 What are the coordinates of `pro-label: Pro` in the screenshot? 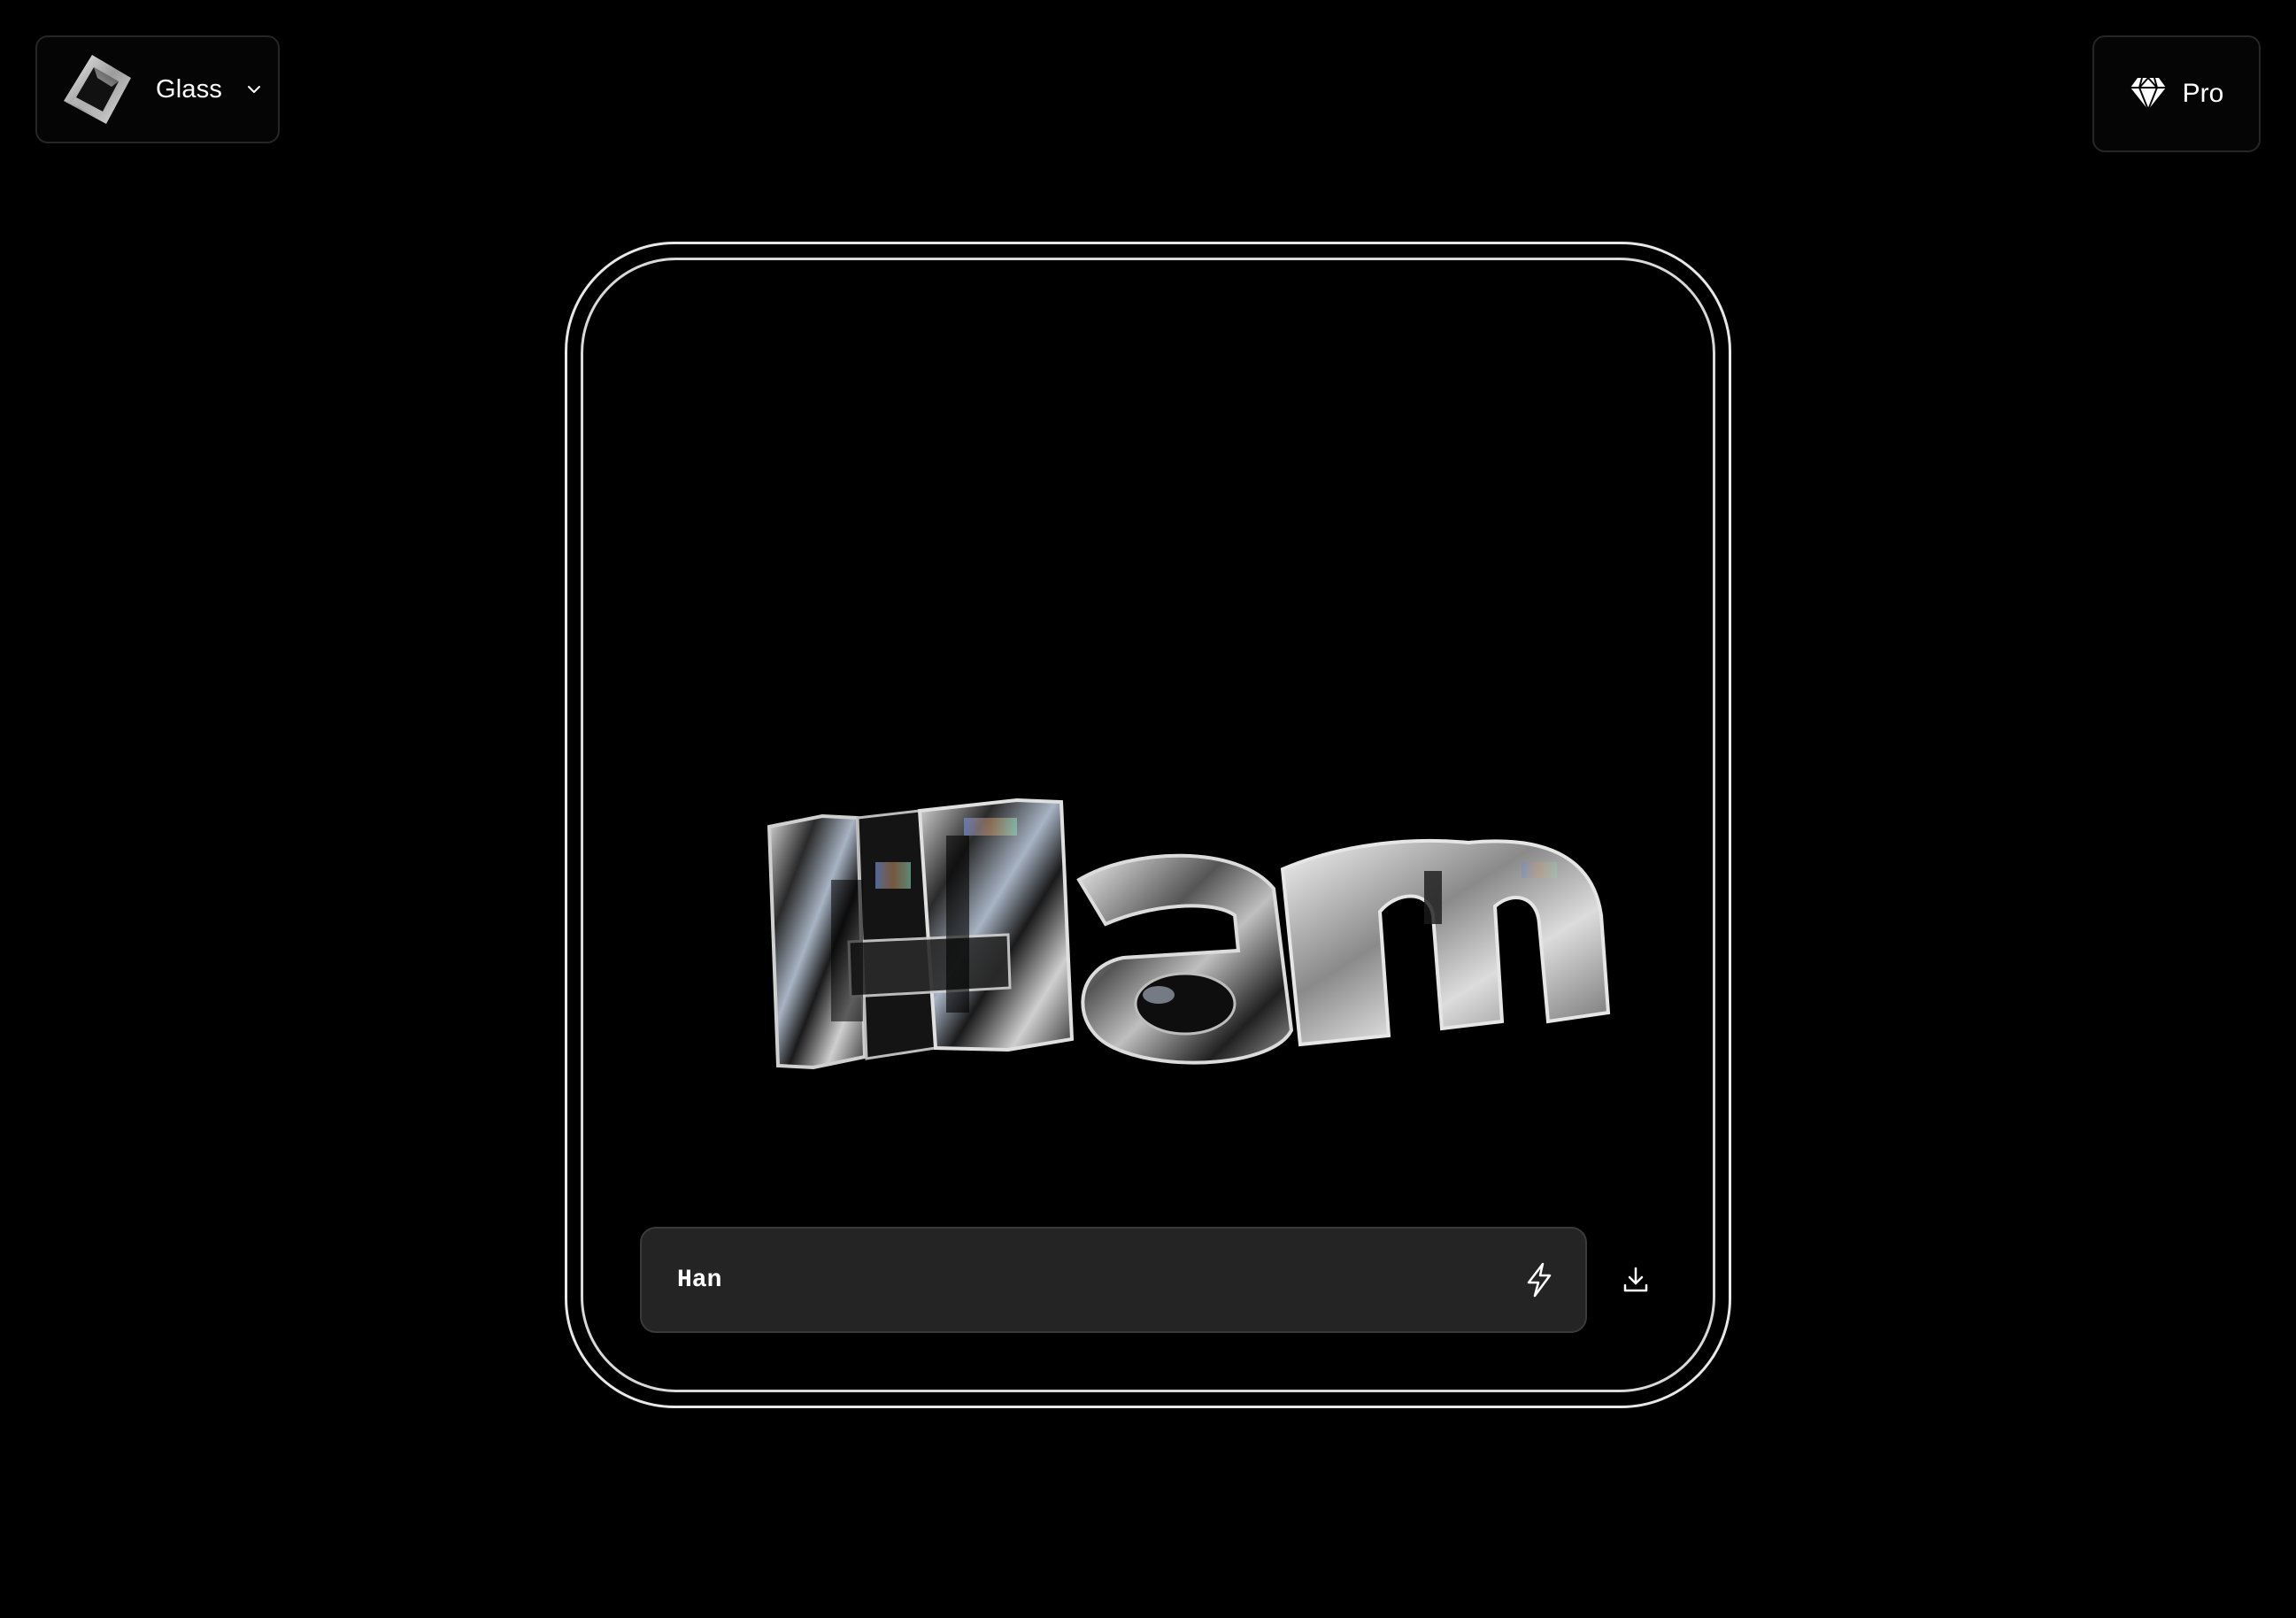 It's located at (2203, 93).